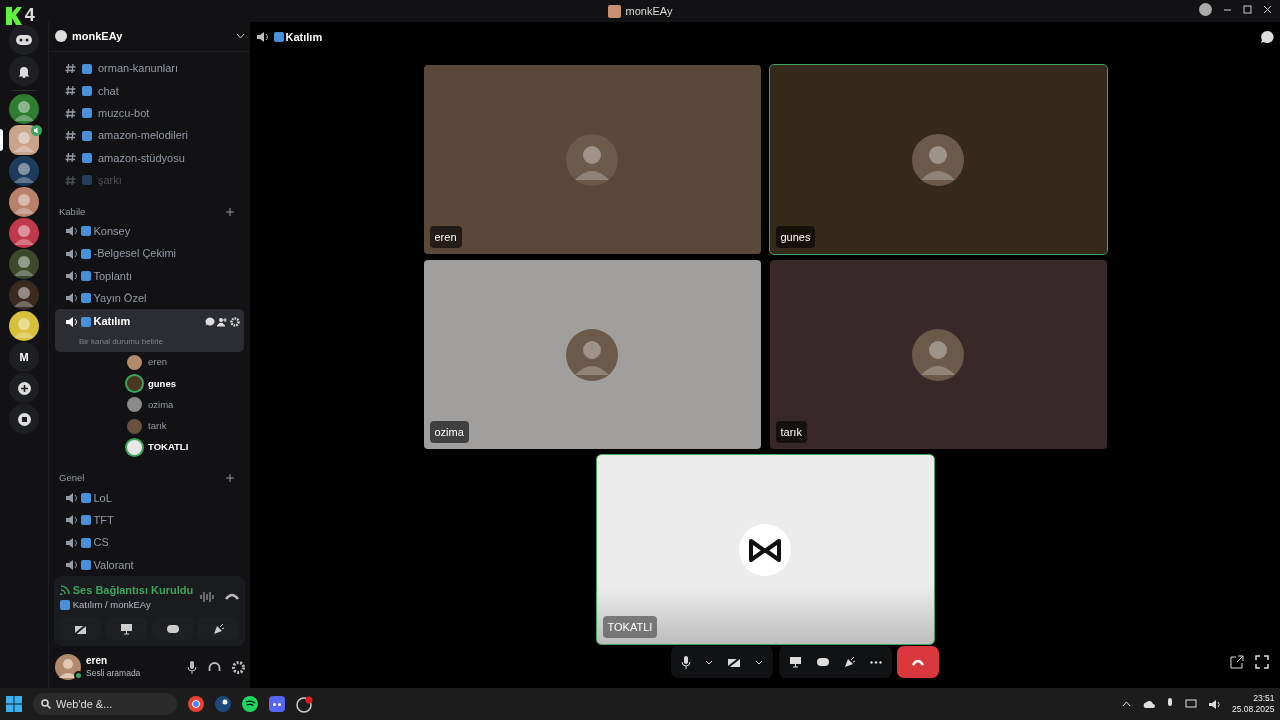  I want to click on cloud-icon, so click(1148, 704).